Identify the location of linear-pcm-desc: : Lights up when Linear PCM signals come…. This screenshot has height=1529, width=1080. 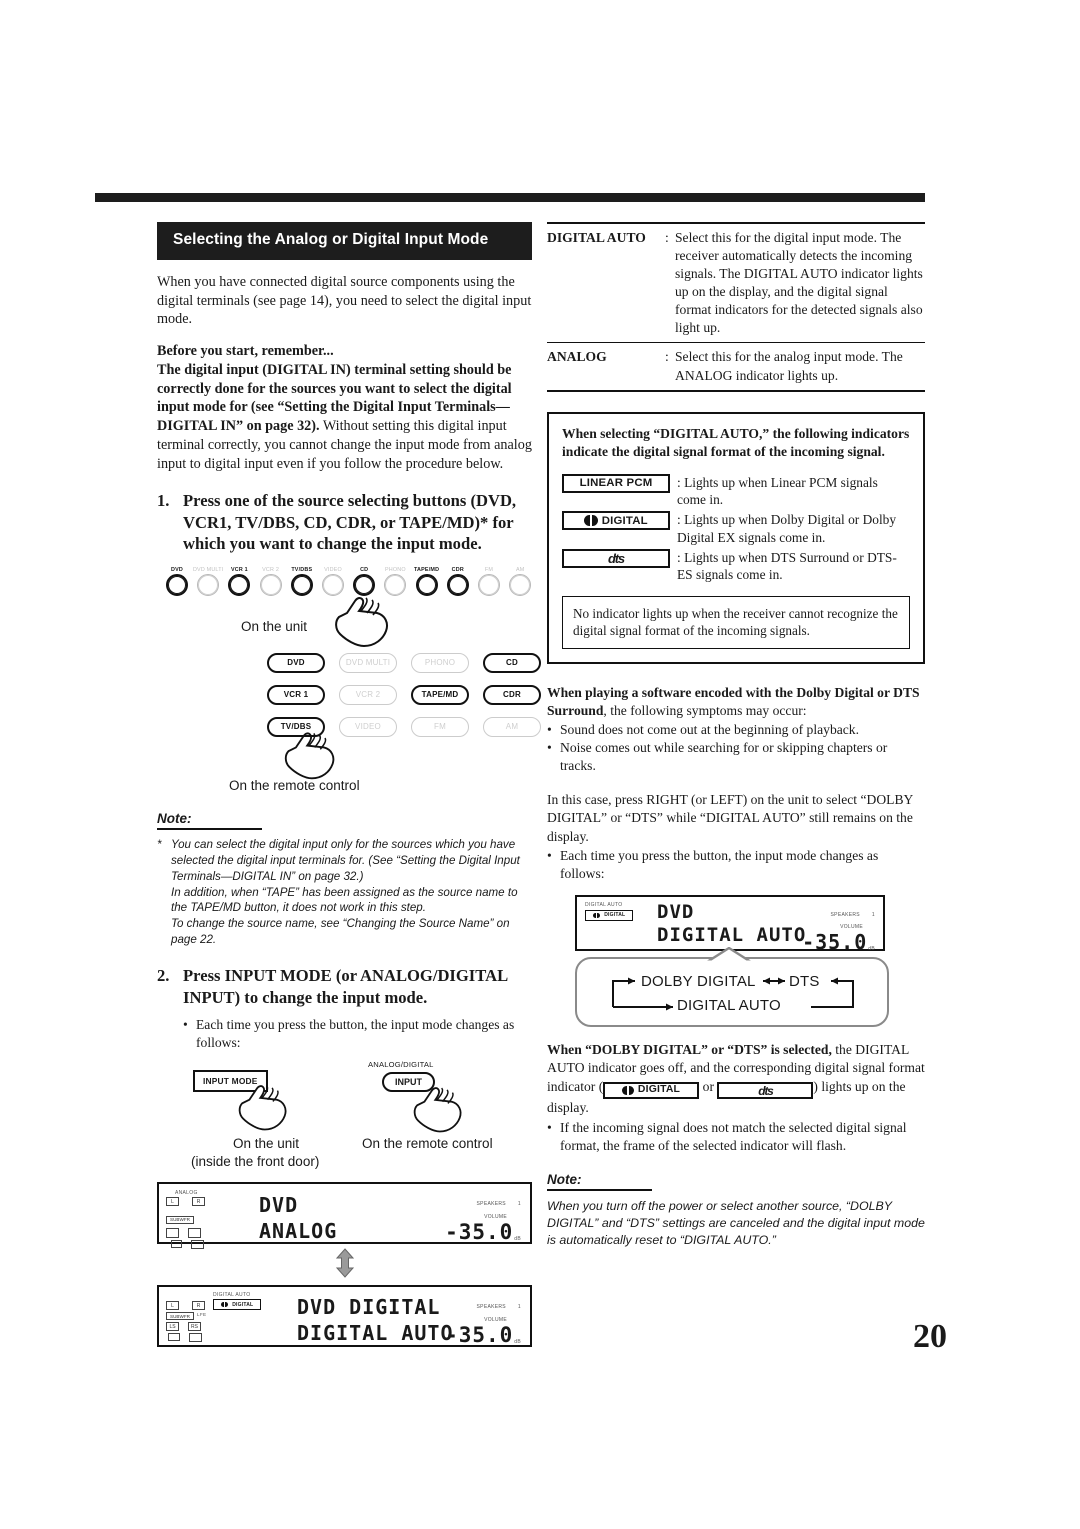
(777, 491).